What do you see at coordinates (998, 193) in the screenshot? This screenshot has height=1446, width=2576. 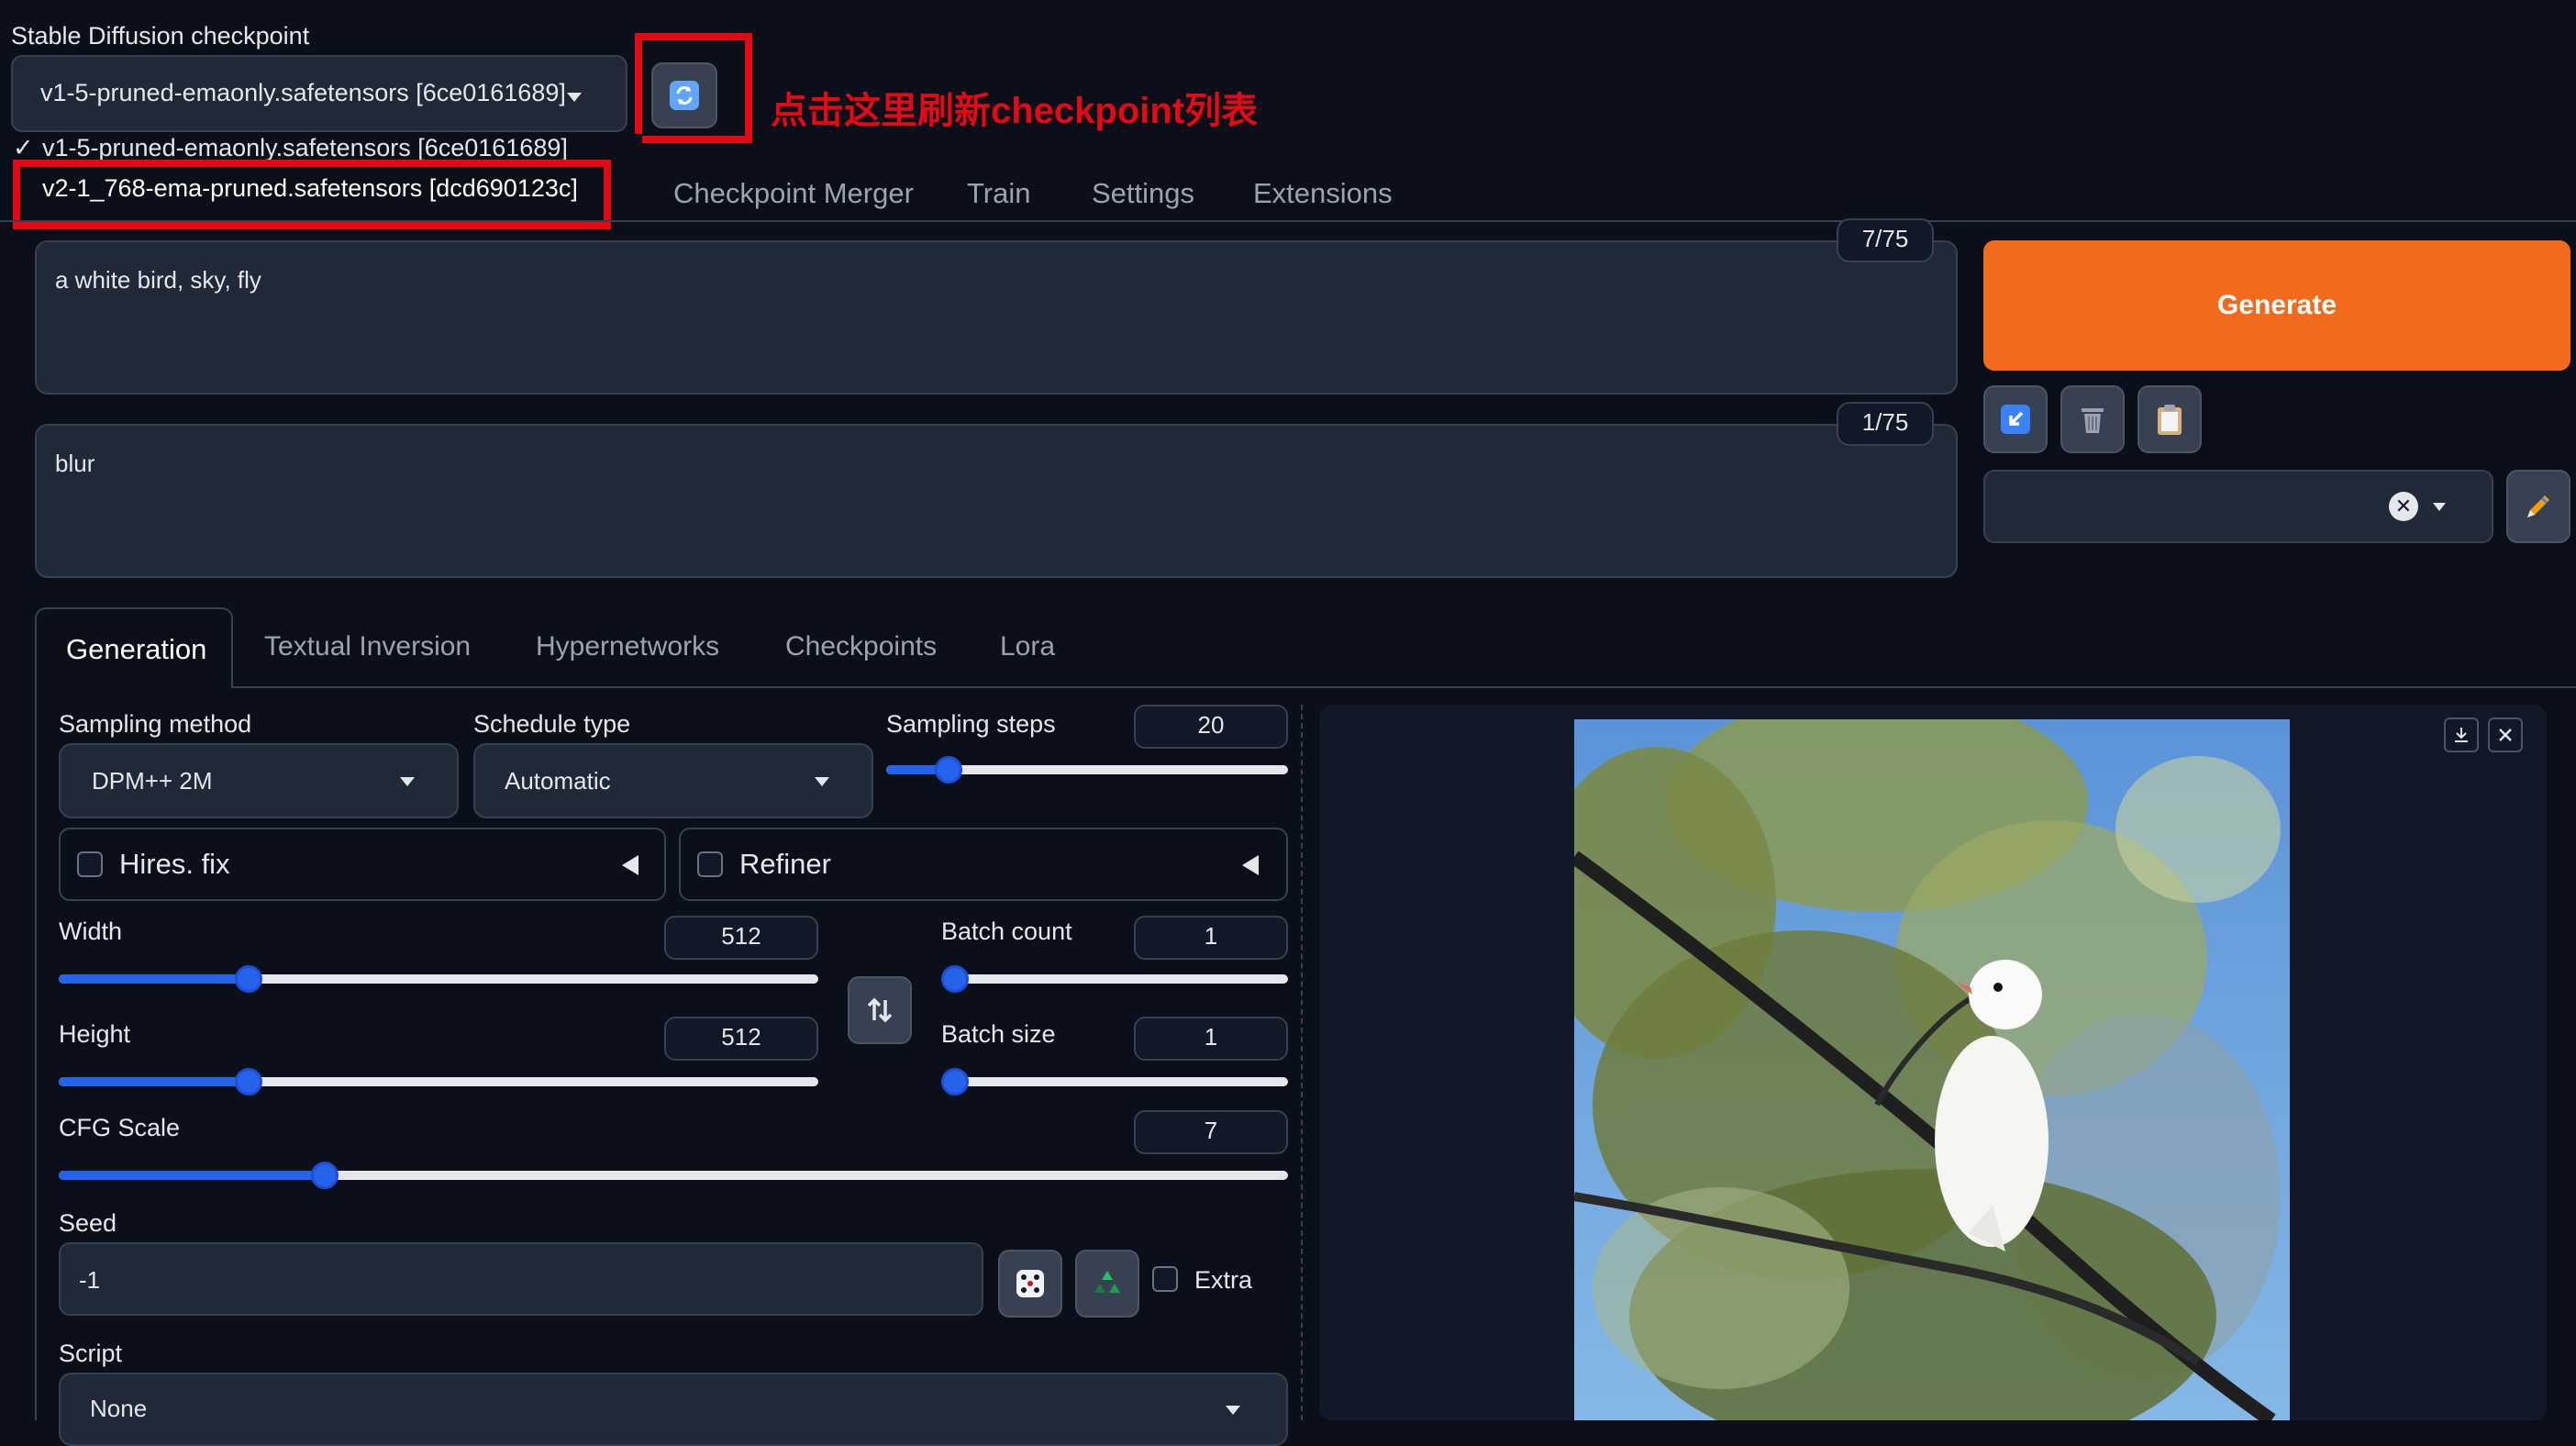 I see `tab-train: Train` at bounding box center [998, 193].